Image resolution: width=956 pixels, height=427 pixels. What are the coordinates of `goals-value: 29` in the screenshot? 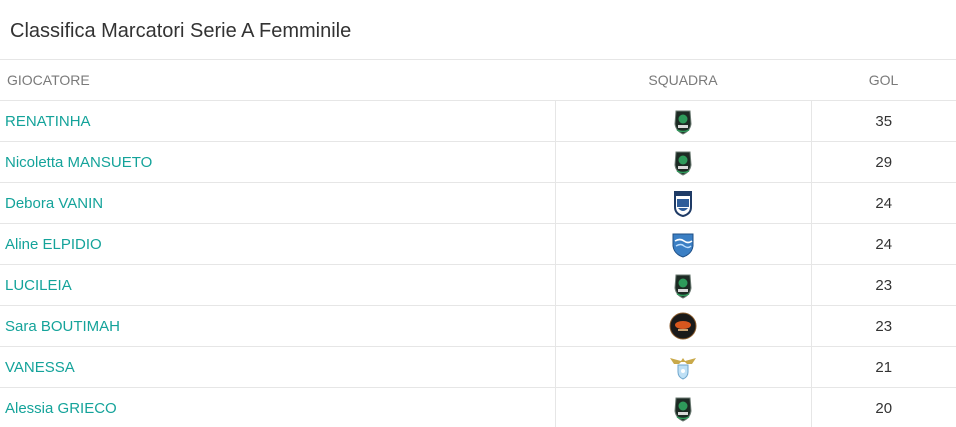 It's located at (883, 162).